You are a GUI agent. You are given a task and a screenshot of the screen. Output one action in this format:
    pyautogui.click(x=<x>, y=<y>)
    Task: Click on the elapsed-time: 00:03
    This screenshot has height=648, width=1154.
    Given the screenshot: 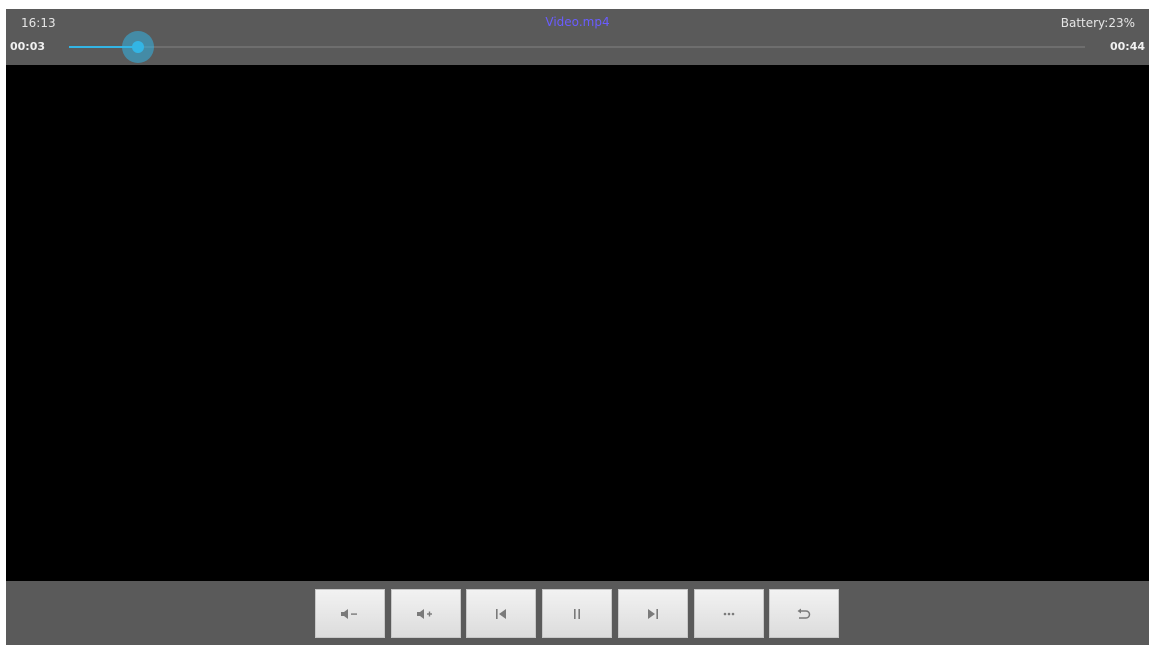 What is the action you would take?
    pyautogui.click(x=28, y=46)
    